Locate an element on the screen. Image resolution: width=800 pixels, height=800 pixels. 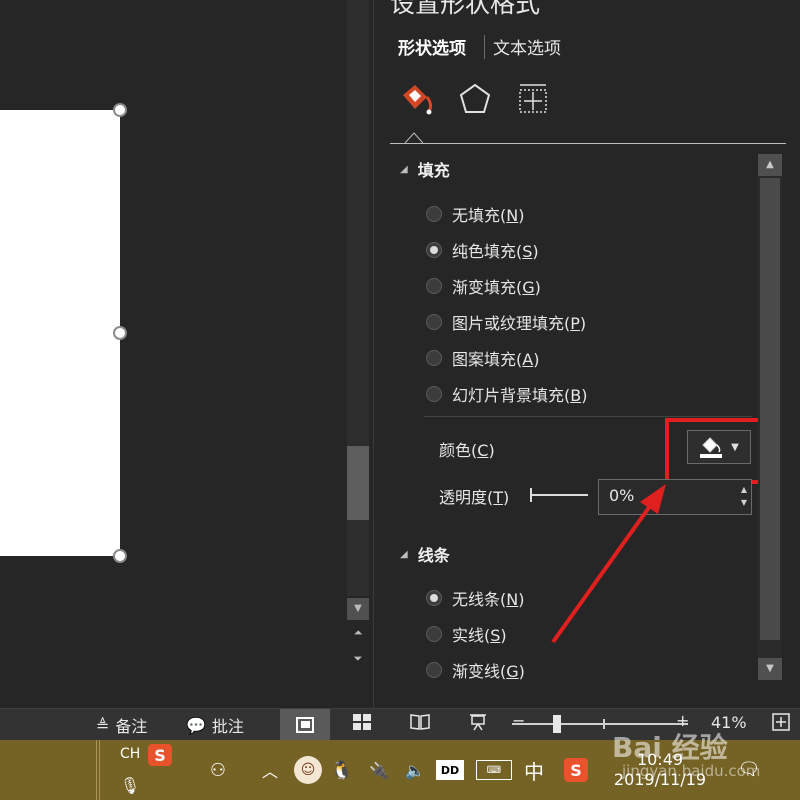
normal-view-button is located at coordinates (305, 725).